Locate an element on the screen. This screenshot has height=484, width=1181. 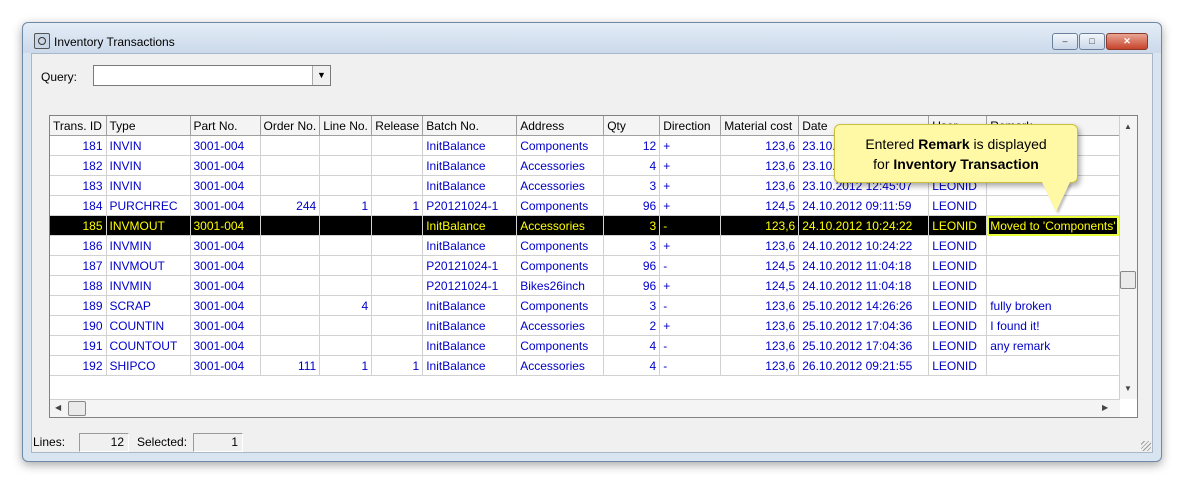
chevron-down-icon: ▼ is located at coordinates (321, 75).